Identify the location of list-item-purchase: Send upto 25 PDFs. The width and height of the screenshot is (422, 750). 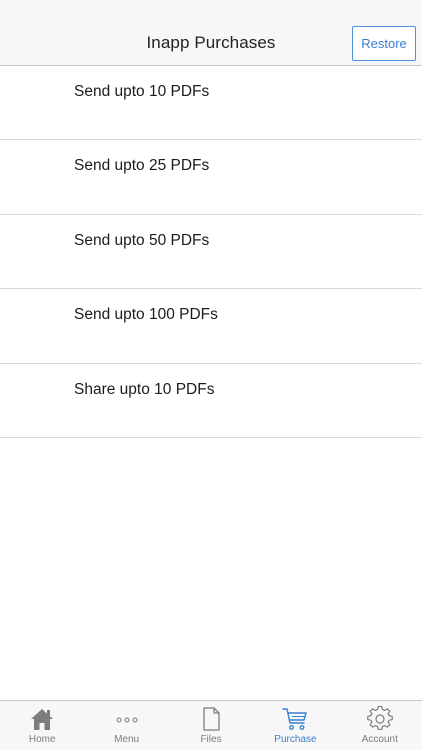
(211, 177).